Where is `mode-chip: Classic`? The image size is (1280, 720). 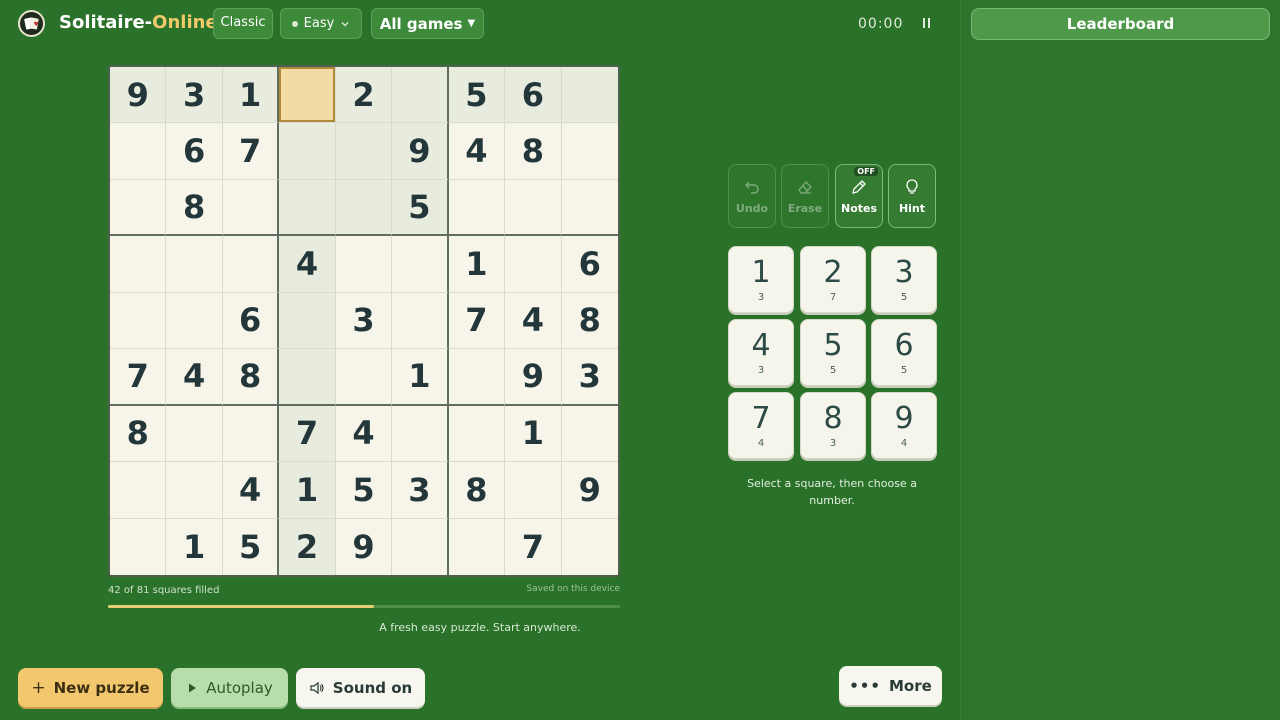 mode-chip: Classic is located at coordinates (243, 23).